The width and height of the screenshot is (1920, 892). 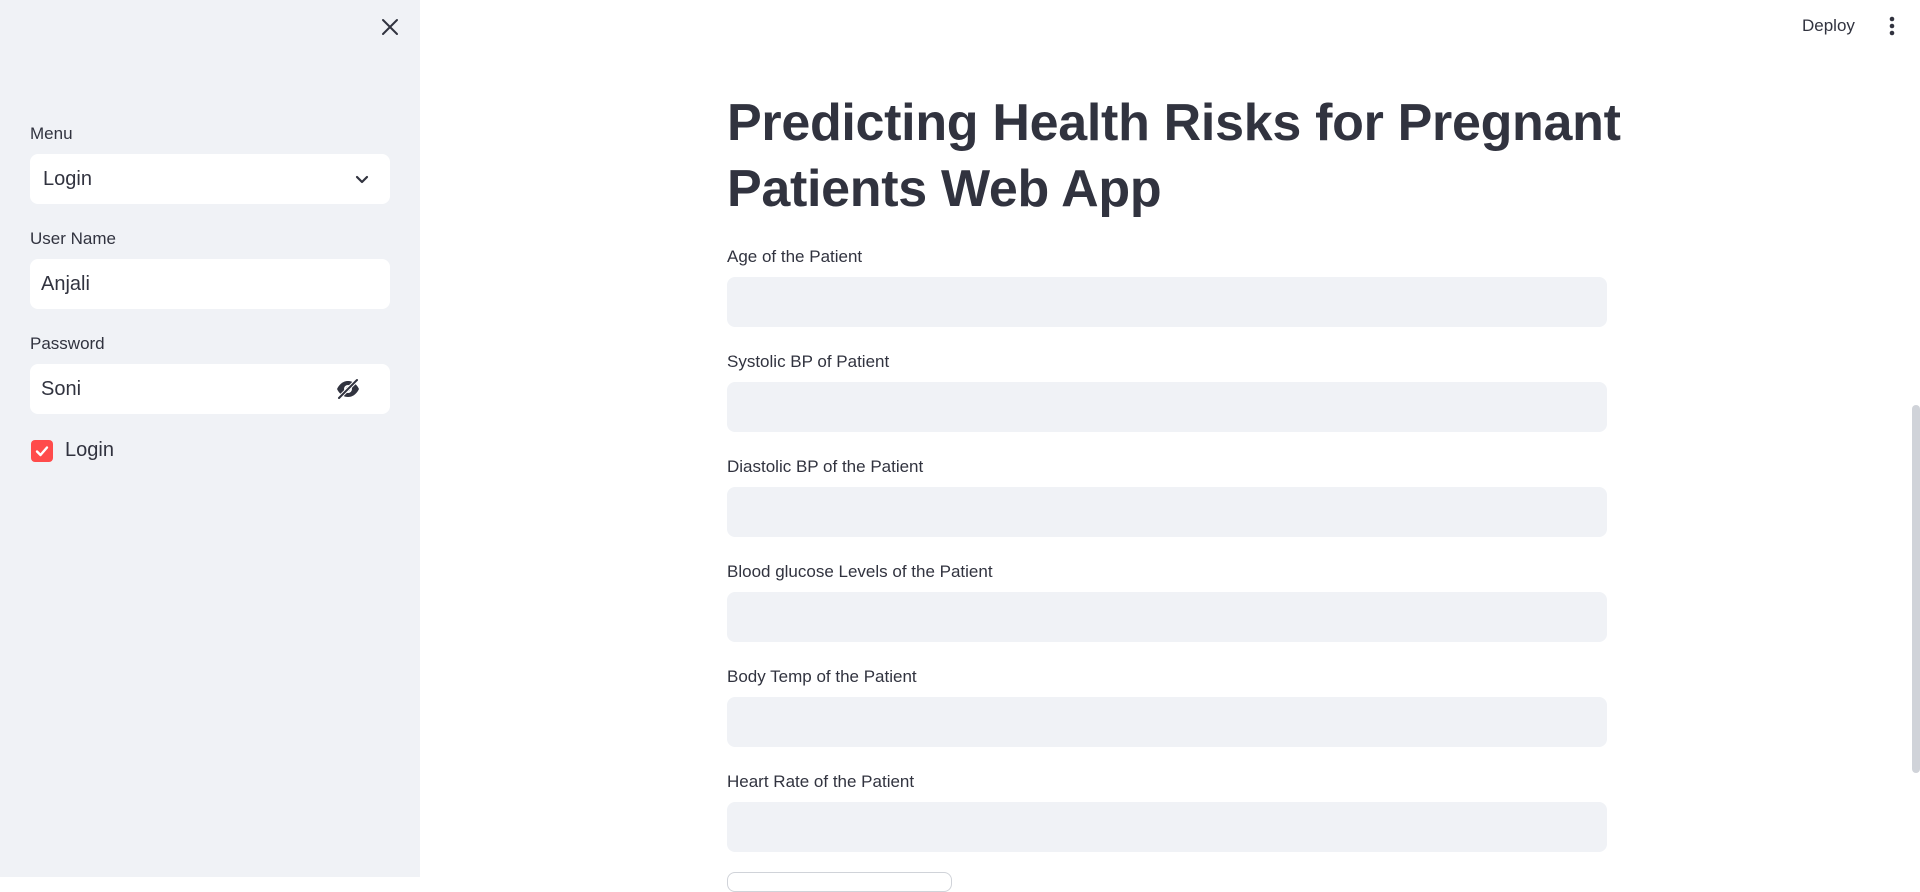 I want to click on username-label: User Name, so click(x=73, y=238).